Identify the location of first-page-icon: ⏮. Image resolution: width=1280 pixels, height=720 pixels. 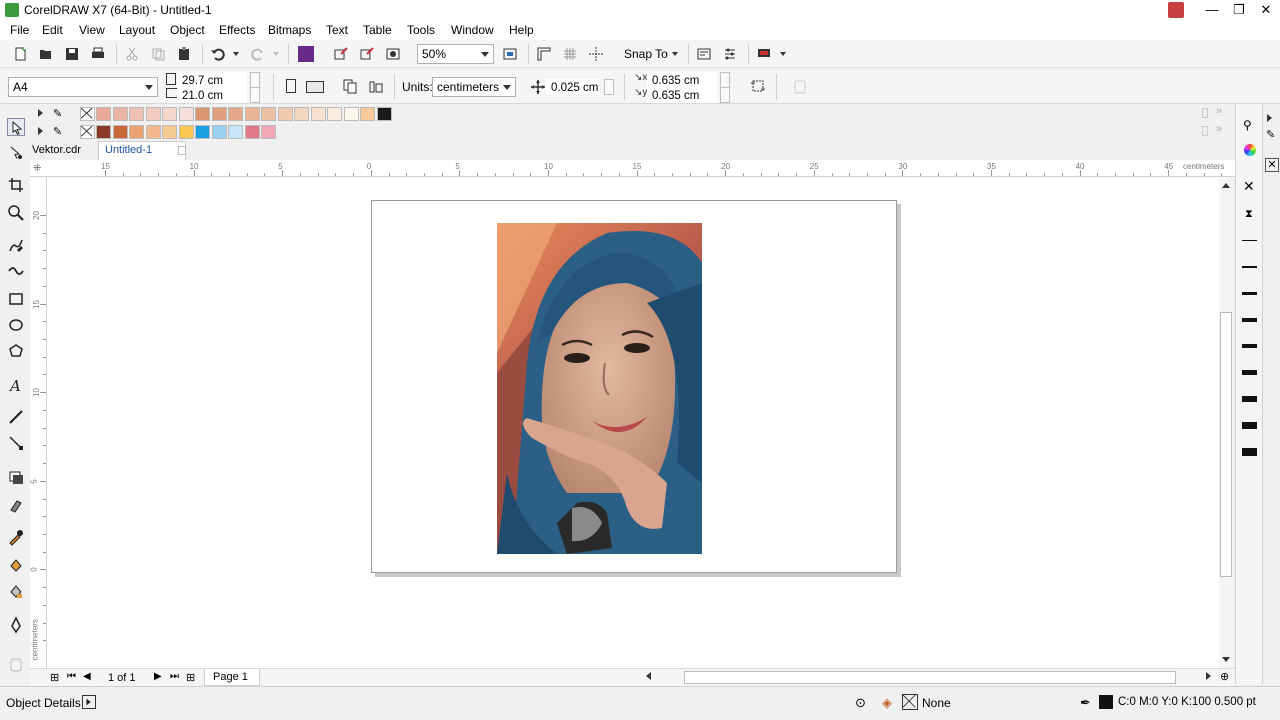
(71, 676).